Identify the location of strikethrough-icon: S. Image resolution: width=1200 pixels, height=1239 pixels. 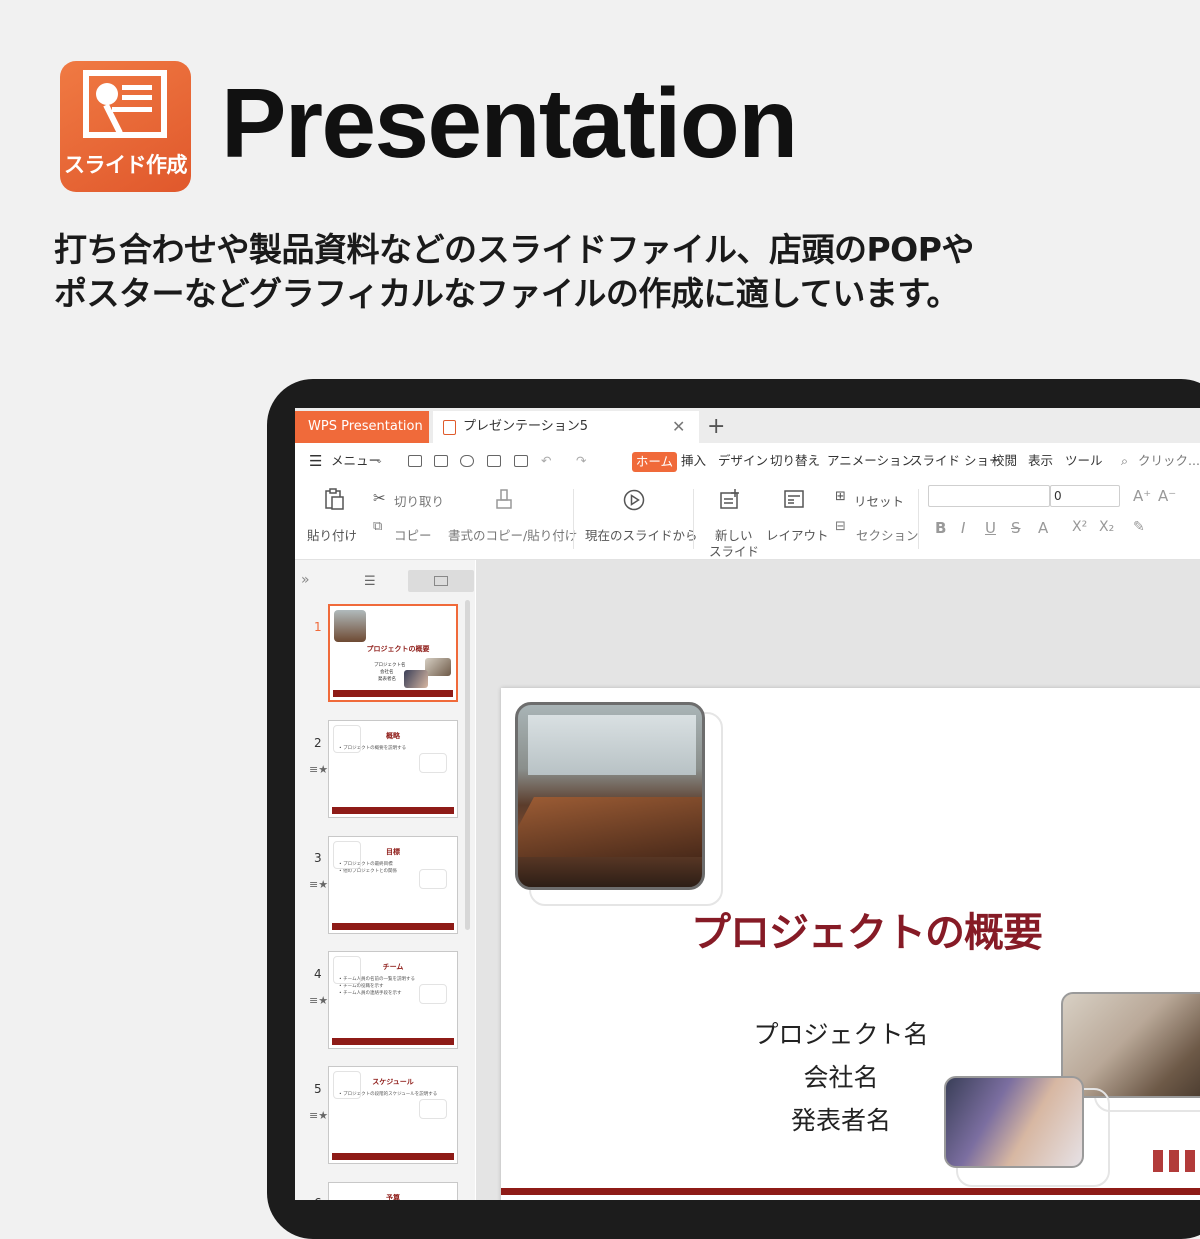
(1016, 528).